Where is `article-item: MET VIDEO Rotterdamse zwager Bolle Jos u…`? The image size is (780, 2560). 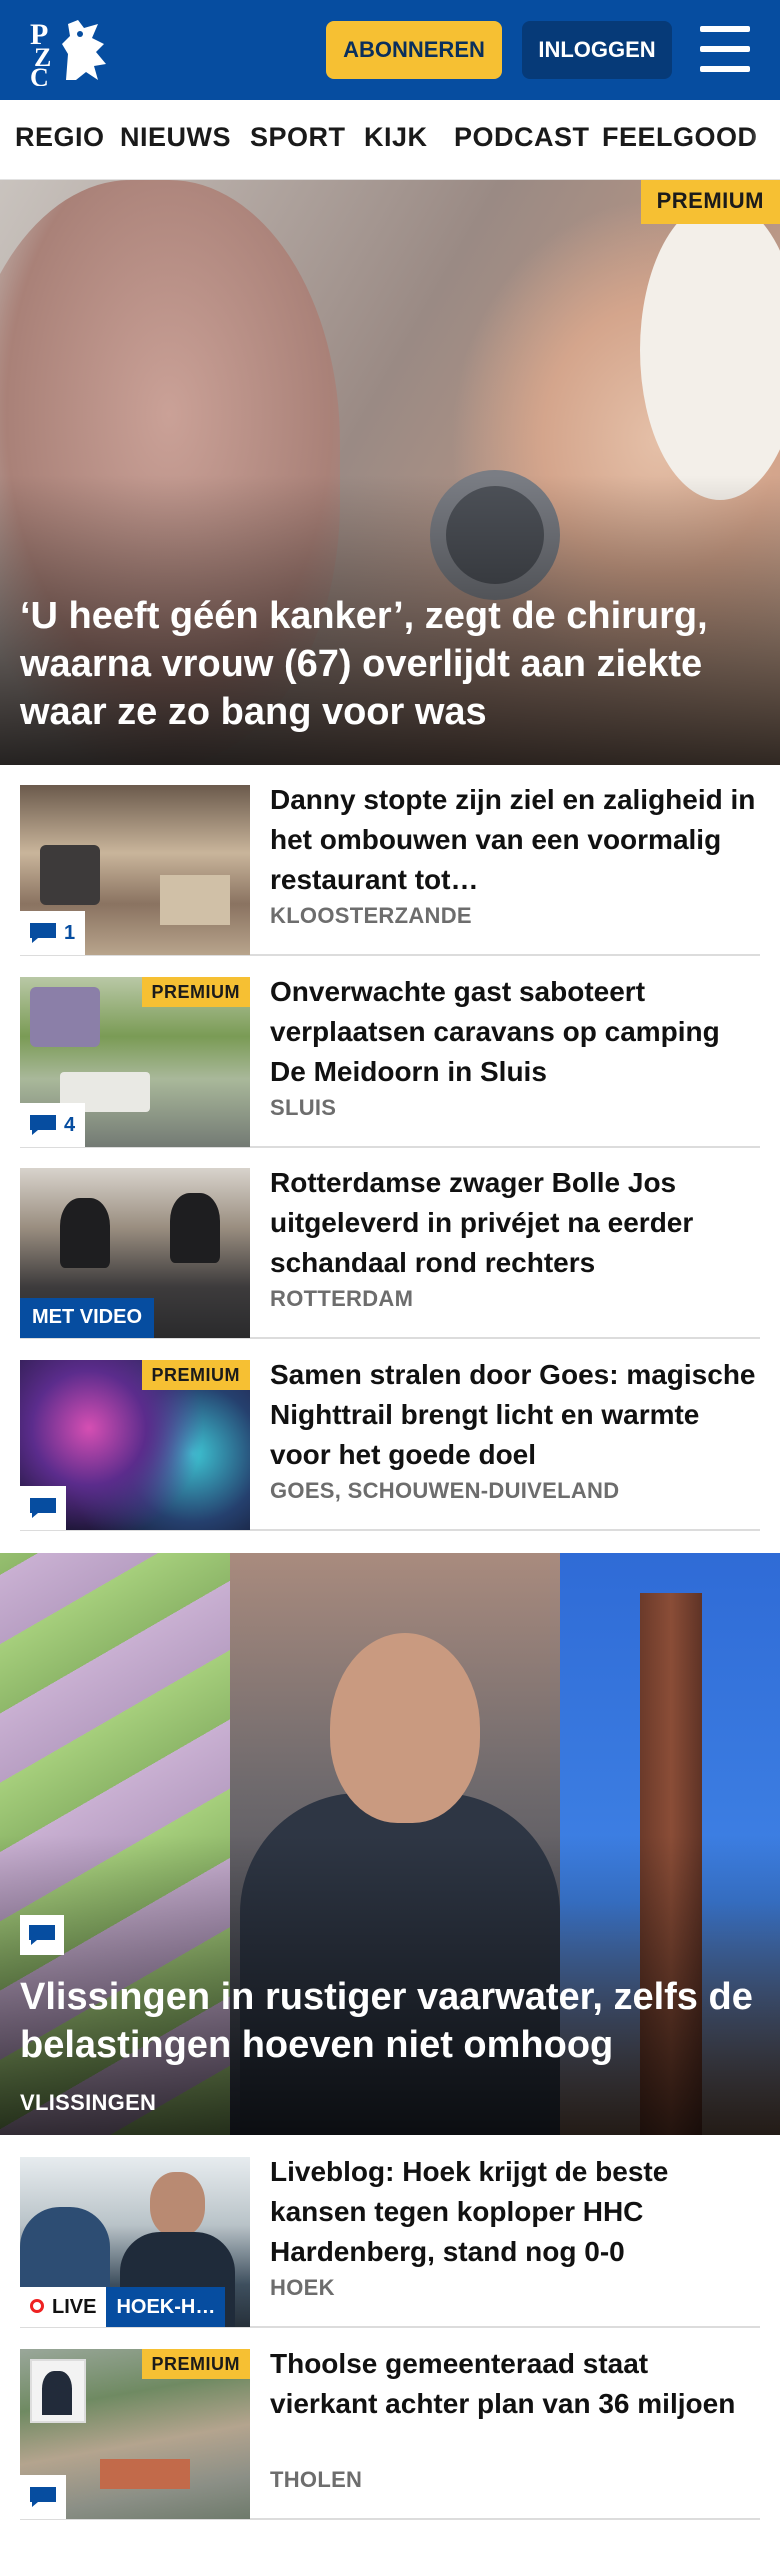 article-item: MET VIDEO Rotterdamse zwager Bolle Jos u… is located at coordinates (390, 1251).